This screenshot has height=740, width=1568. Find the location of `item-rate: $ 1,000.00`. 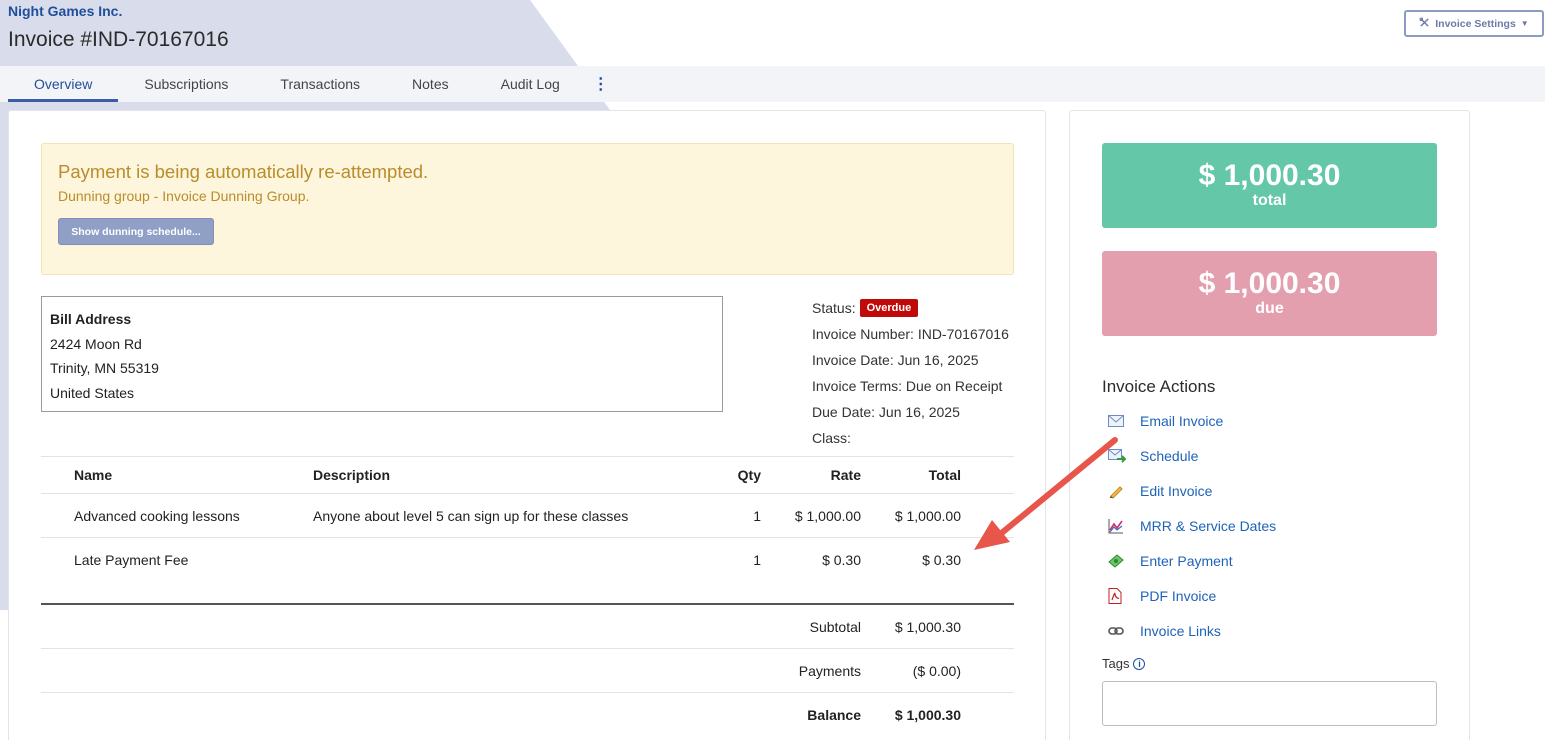

item-rate: $ 1,000.00 is located at coordinates (827, 515).